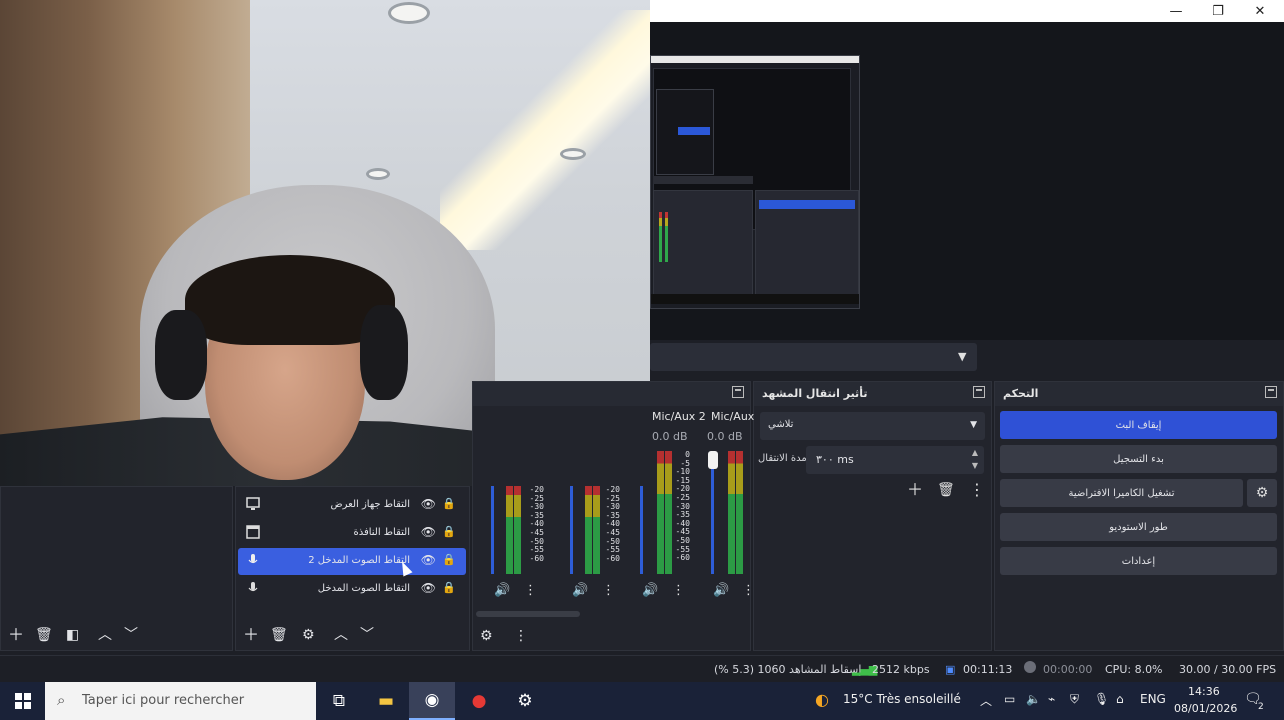 The image size is (1284, 720). Describe the element at coordinates (1134, 669) in the screenshot. I see `cpu-usage: CPU: 8.0%` at that location.